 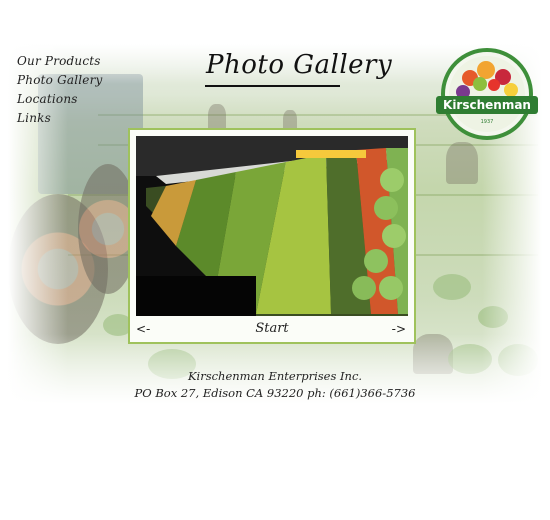 What do you see at coordinates (272, 86) in the screenshot?
I see `title-underline` at bounding box center [272, 86].